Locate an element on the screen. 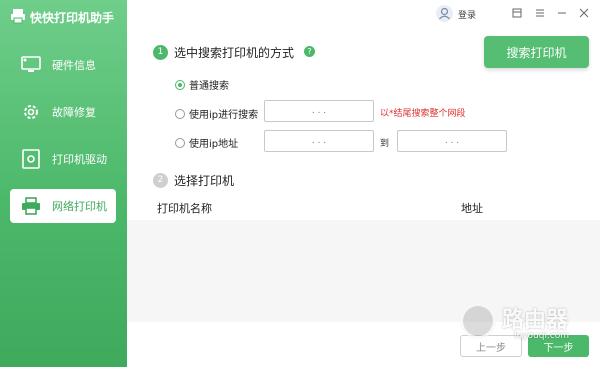 The width and height of the screenshot is (600, 367). printer-logo-icon is located at coordinates (18, 16).